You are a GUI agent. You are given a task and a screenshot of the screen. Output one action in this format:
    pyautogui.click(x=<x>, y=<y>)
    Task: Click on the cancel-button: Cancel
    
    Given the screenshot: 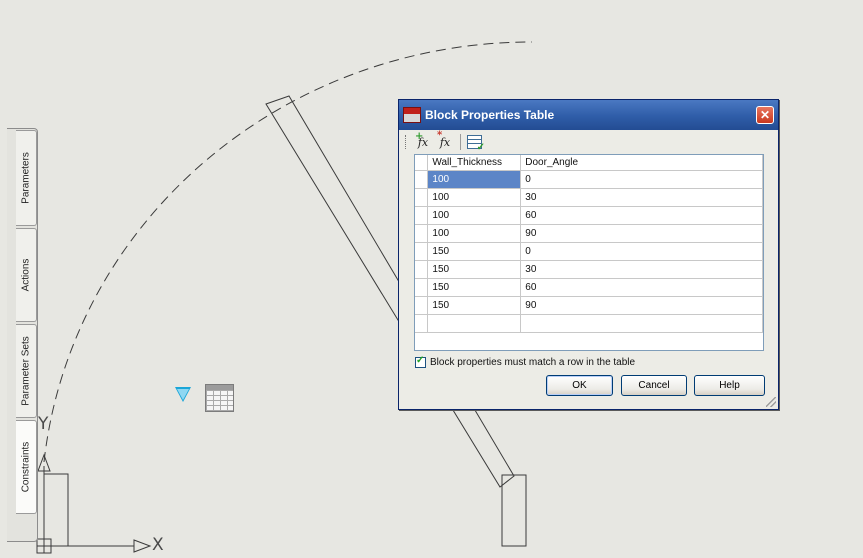 What is the action you would take?
    pyautogui.click(x=654, y=385)
    